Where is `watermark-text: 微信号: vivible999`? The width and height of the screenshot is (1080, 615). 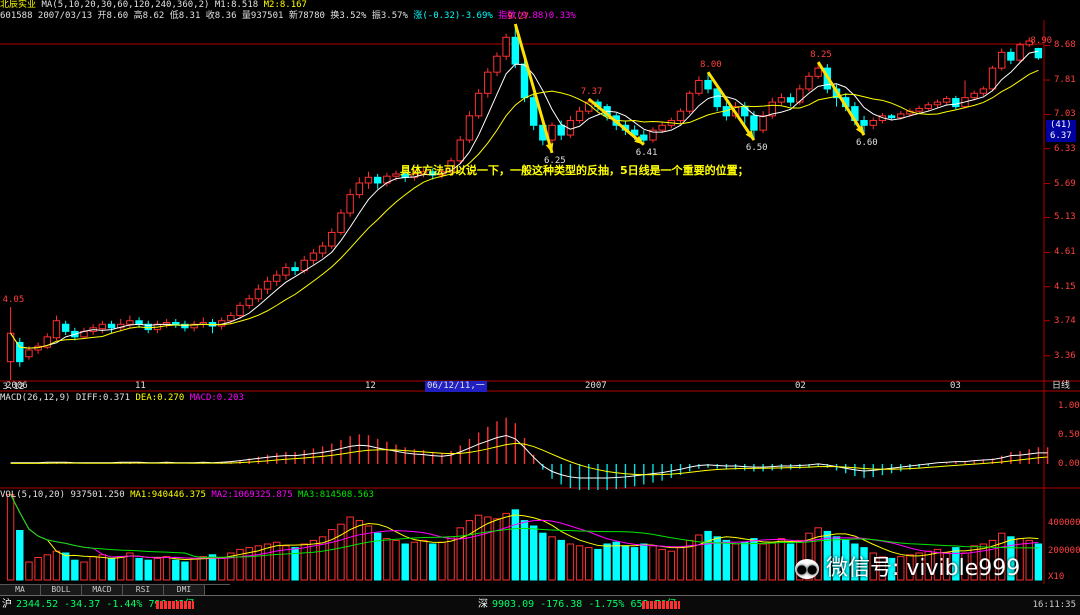
watermark-text: 微信号: vivible999 is located at coordinates (923, 568).